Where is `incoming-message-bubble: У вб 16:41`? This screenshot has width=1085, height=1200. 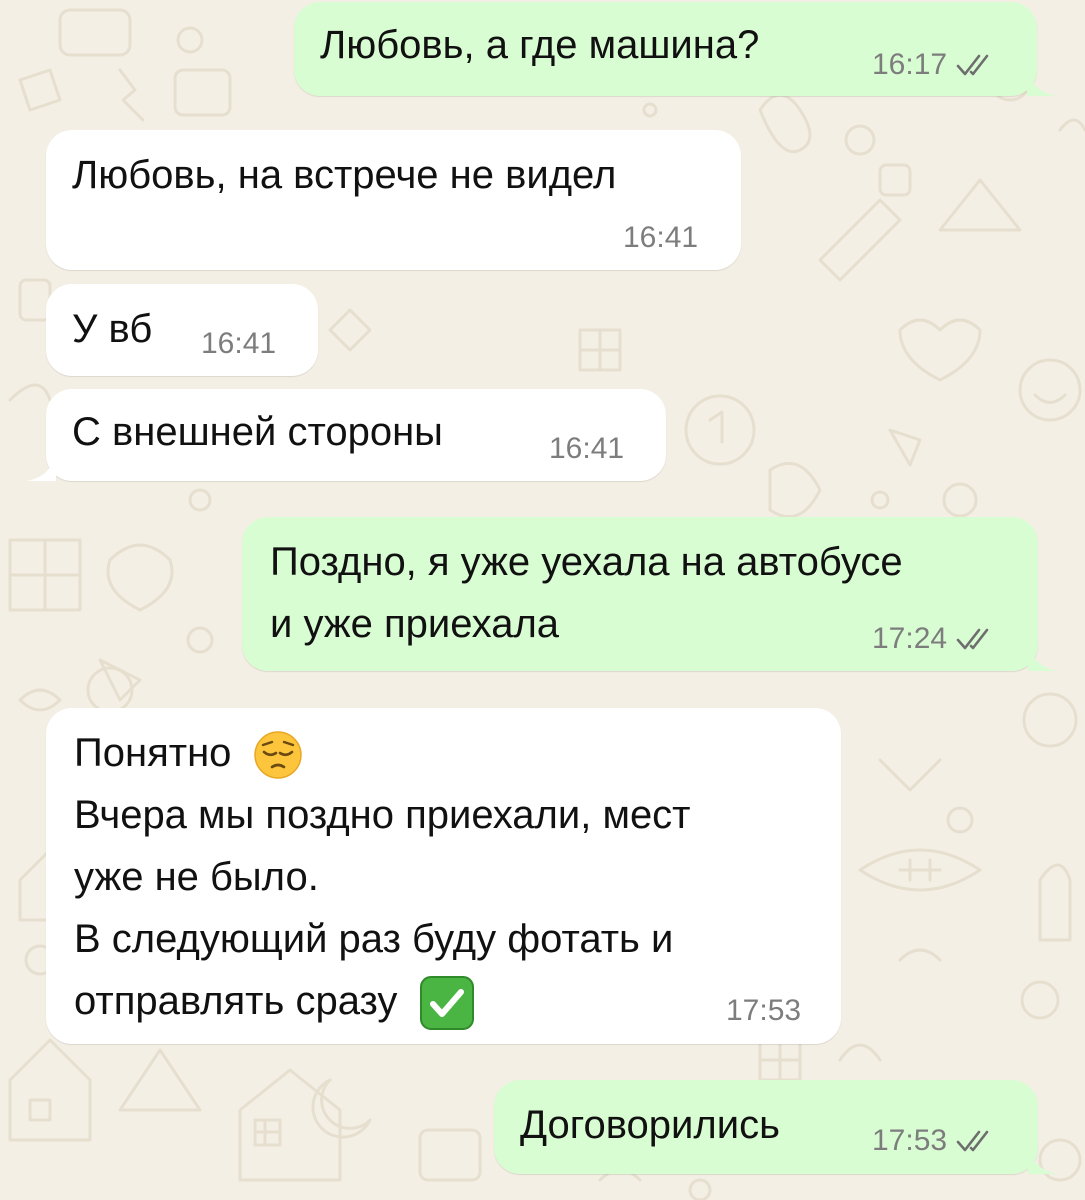
incoming-message-bubble: У вб 16:41 is located at coordinates (182, 330).